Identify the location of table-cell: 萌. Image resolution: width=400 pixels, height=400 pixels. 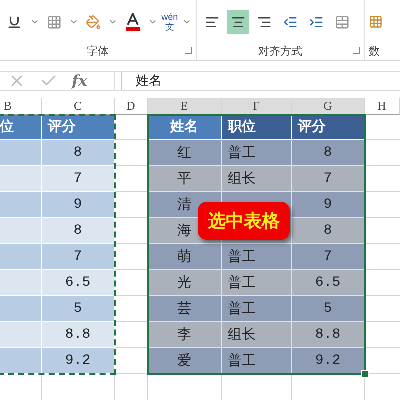
(185, 257).